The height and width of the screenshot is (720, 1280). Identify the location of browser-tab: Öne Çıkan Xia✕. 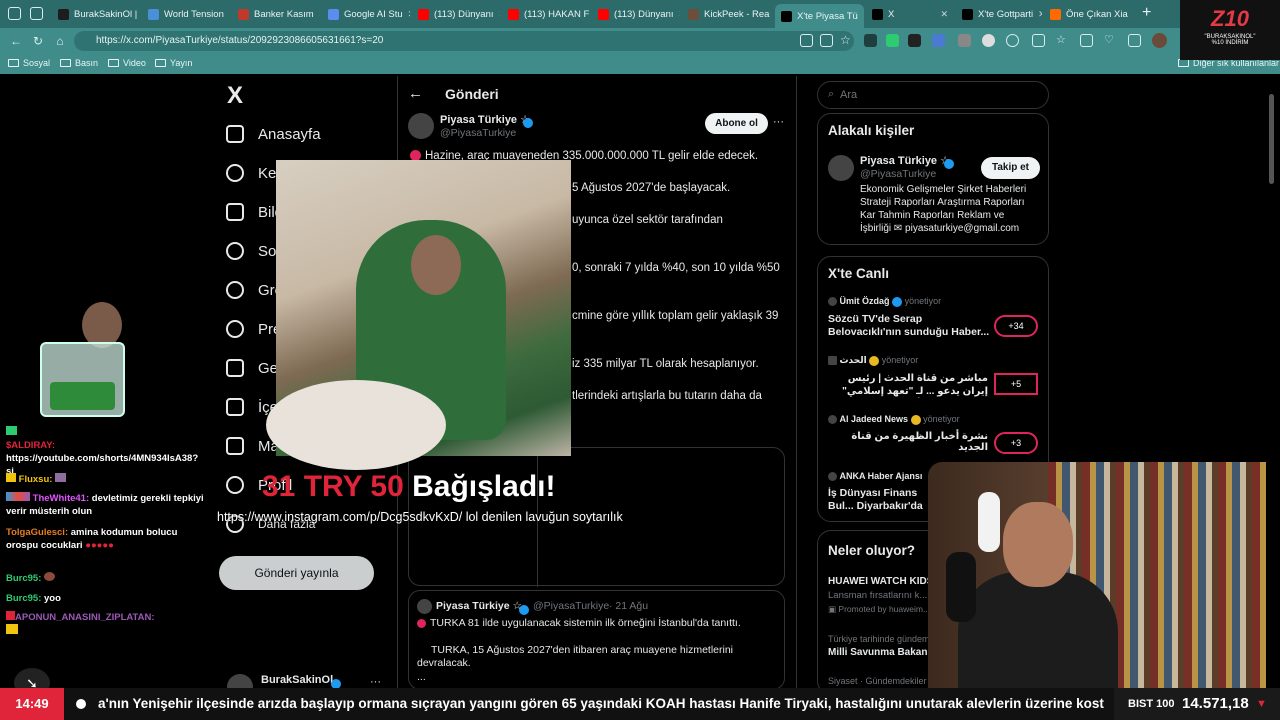
(1088, 14).